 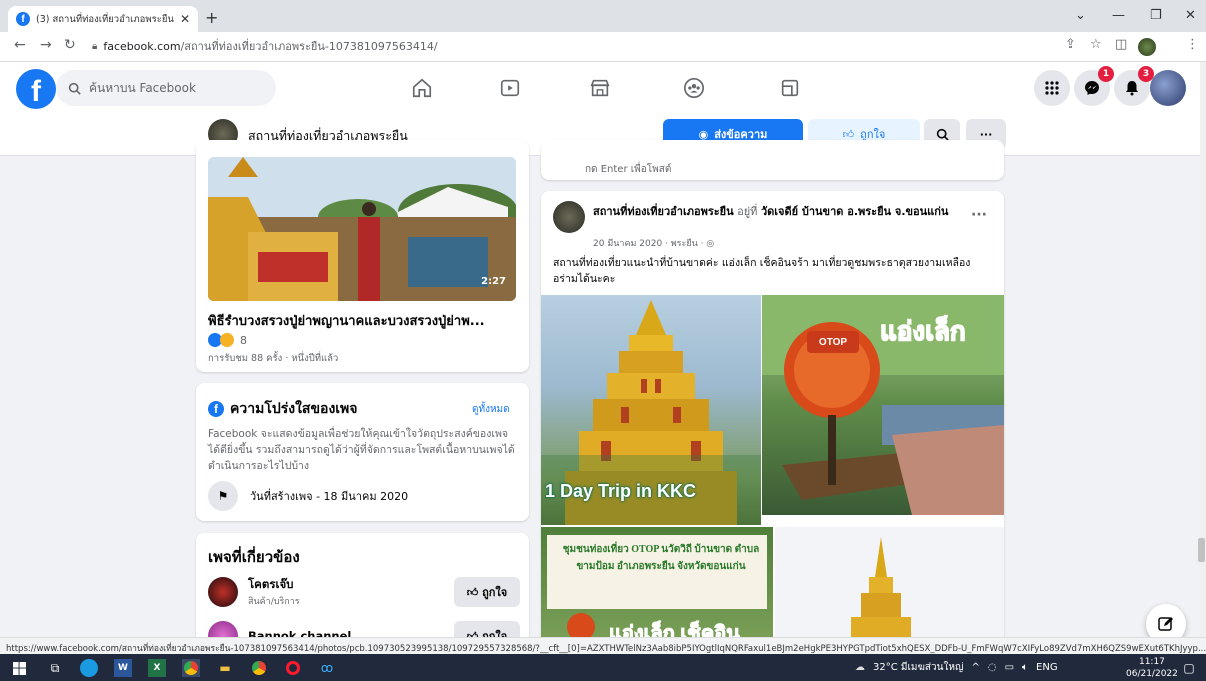 I want to click on see-all-link: ดูทั้งหมด, so click(x=491, y=409).